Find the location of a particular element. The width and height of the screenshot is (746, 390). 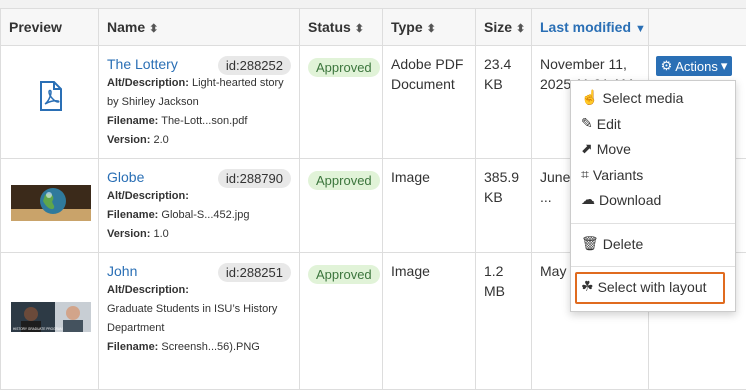

id-badge: id:288790 is located at coordinates (254, 178).